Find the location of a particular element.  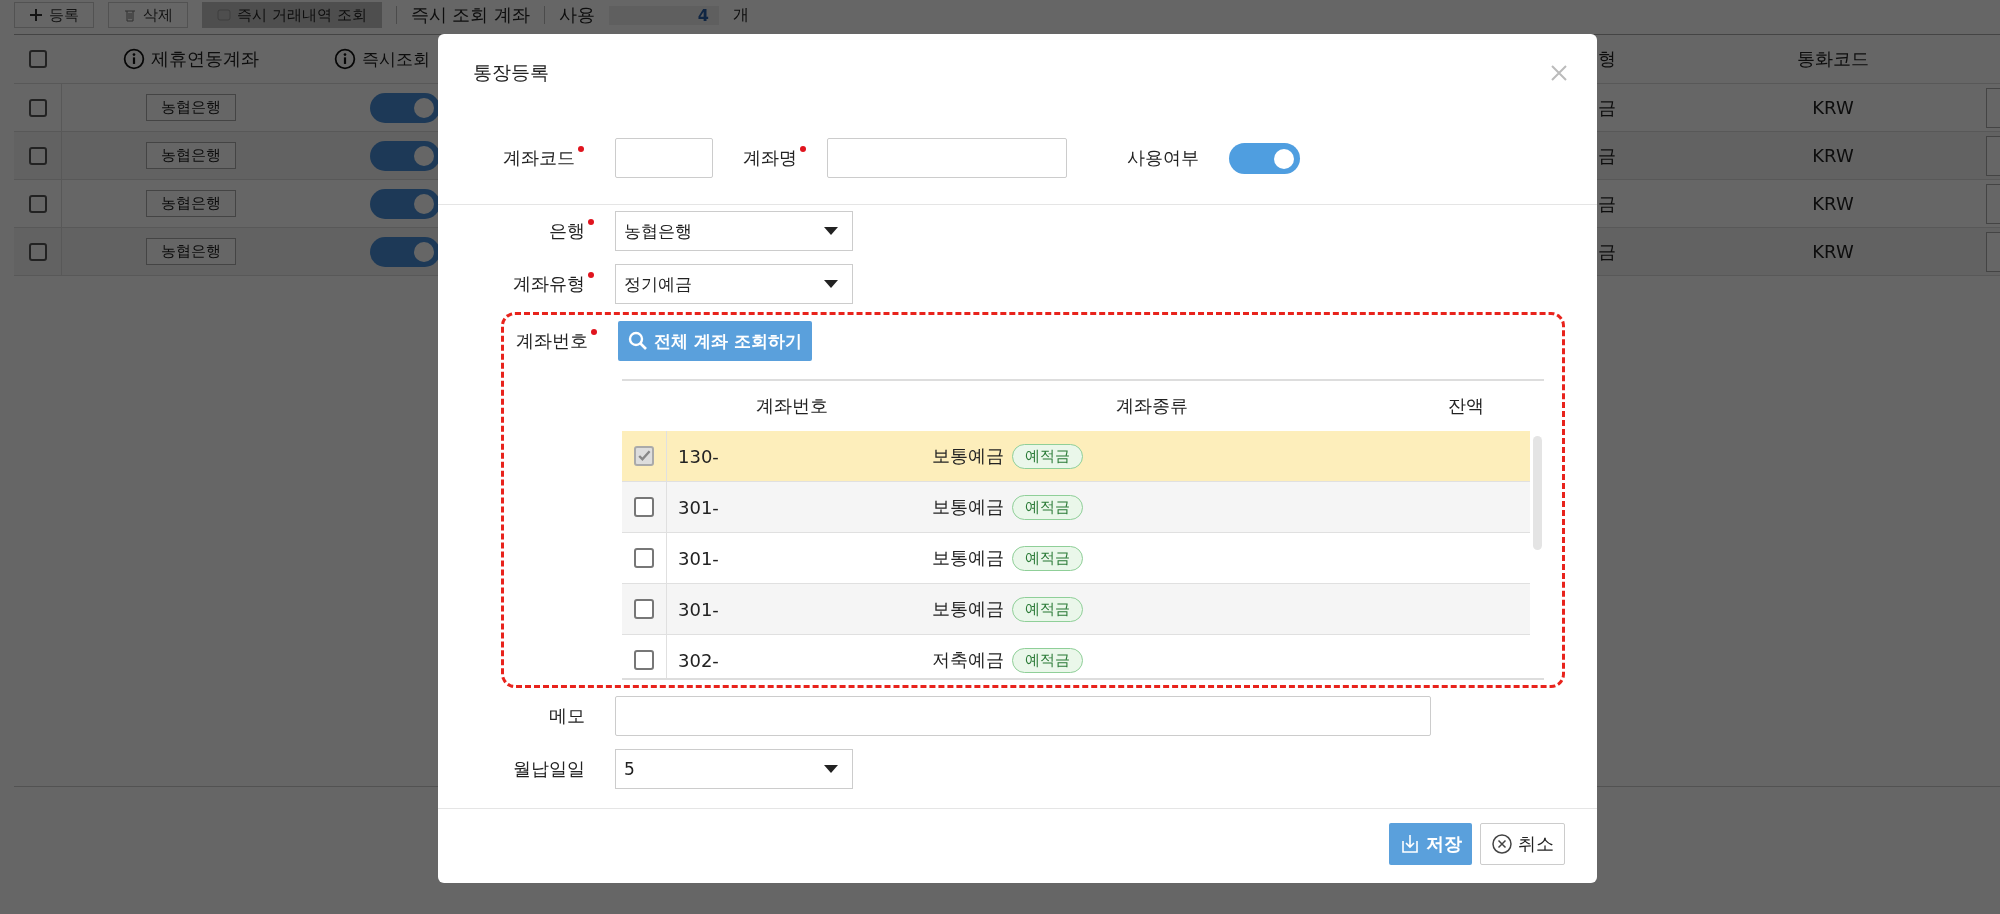

unit-label: 개 is located at coordinates (741, 15).